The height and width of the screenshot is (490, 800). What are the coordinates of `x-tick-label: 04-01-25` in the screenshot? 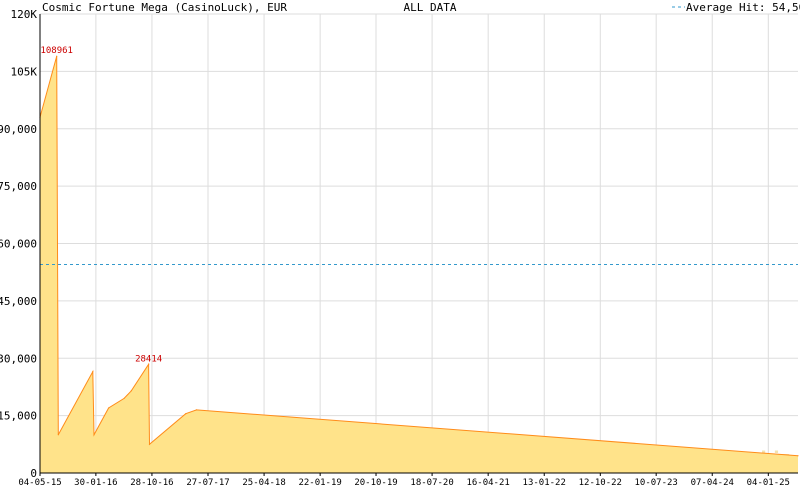 It's located at (768, 483).